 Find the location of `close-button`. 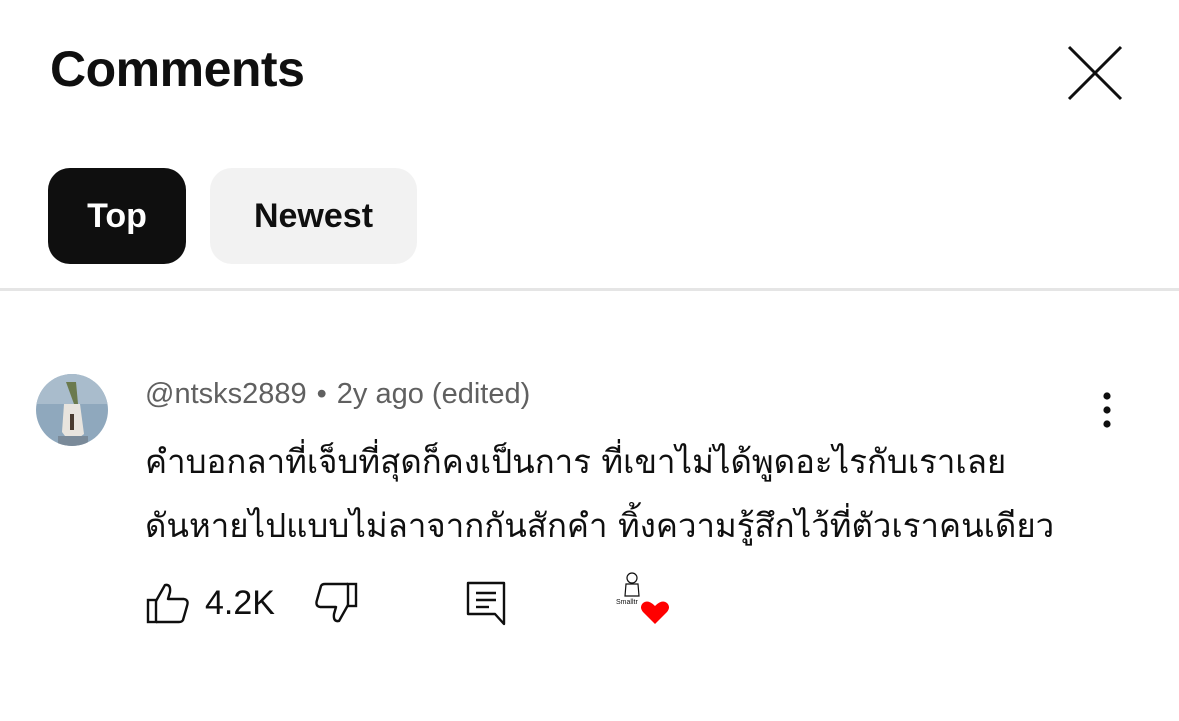

close-button is located at coordinates (1096, 74).